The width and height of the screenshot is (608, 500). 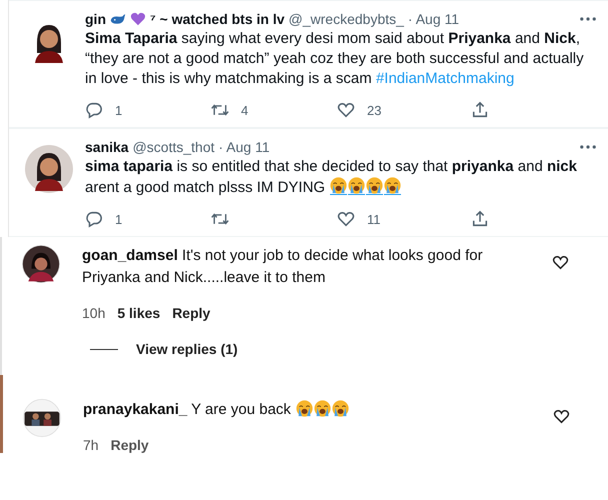 What do you see at coordinates (95, 19) in the screenshot?
I see `user-name: gin` at bounding box center [95, 19].